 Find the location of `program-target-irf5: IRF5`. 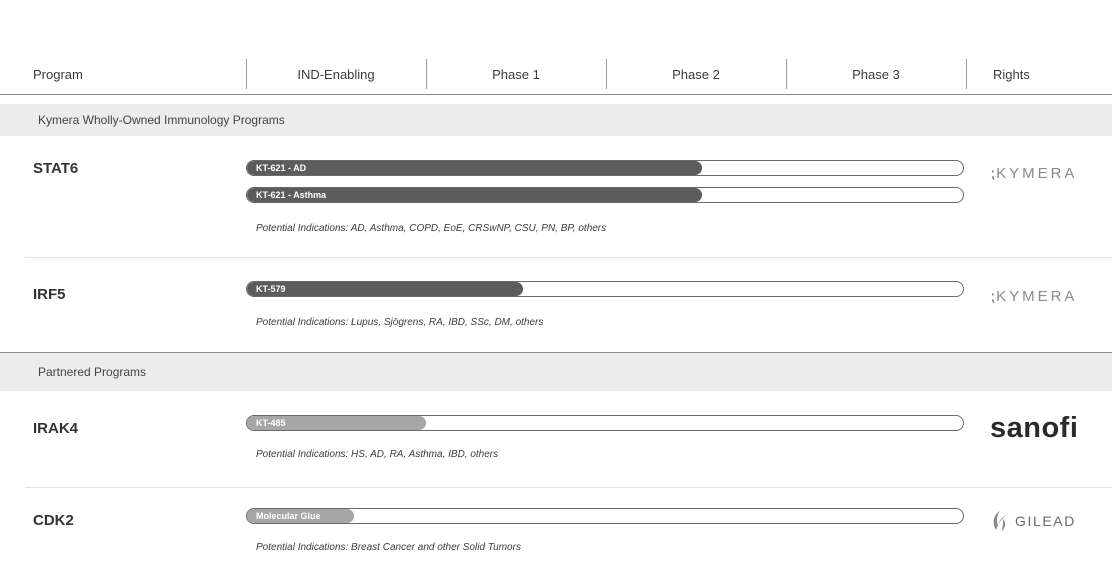

program-target-irf5: IRF5 is located at coordinates (49, 294).